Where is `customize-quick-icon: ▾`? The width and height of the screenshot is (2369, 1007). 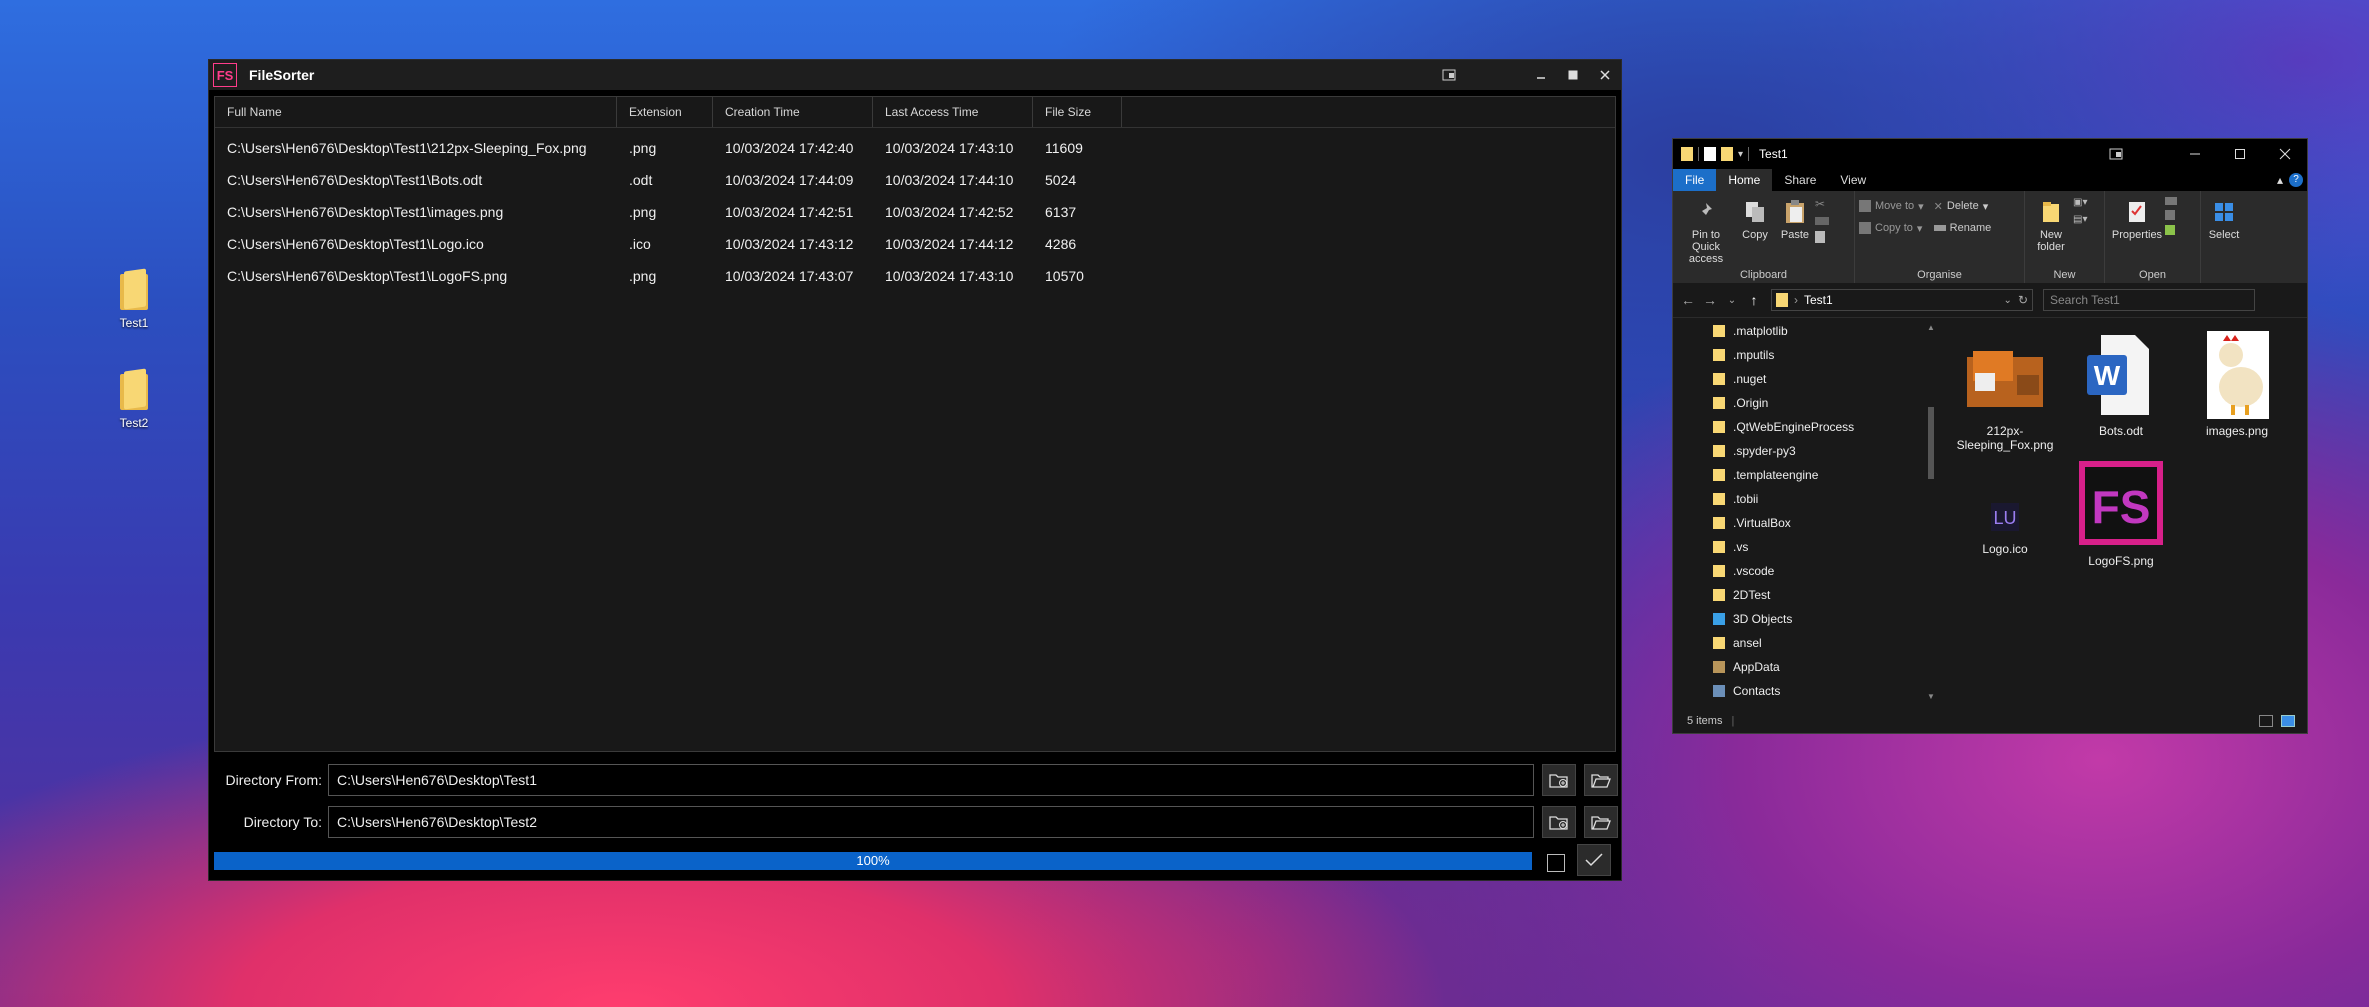 customize-quick-icon: ▾ is located at coordinates (1740, 154).